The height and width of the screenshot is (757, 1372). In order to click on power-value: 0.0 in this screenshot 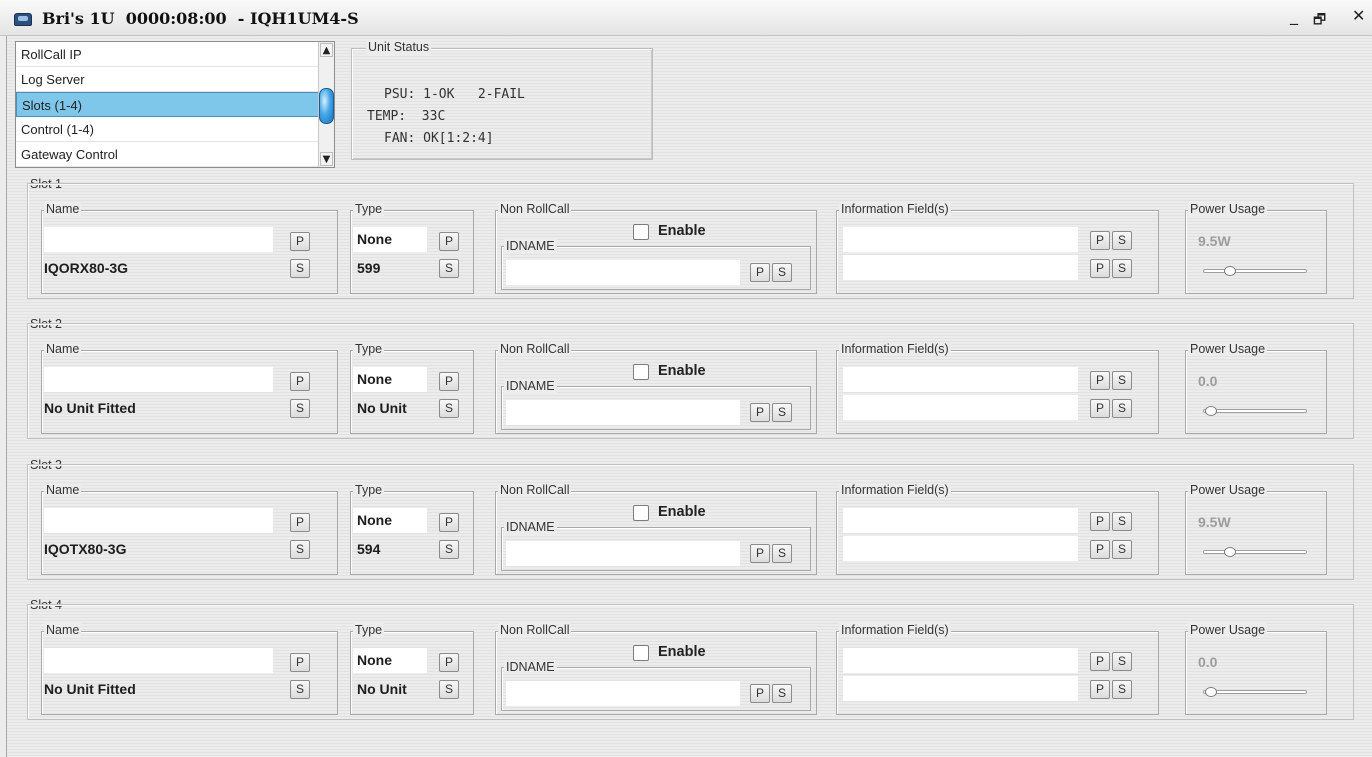, I will do `click(1208, 662)`.